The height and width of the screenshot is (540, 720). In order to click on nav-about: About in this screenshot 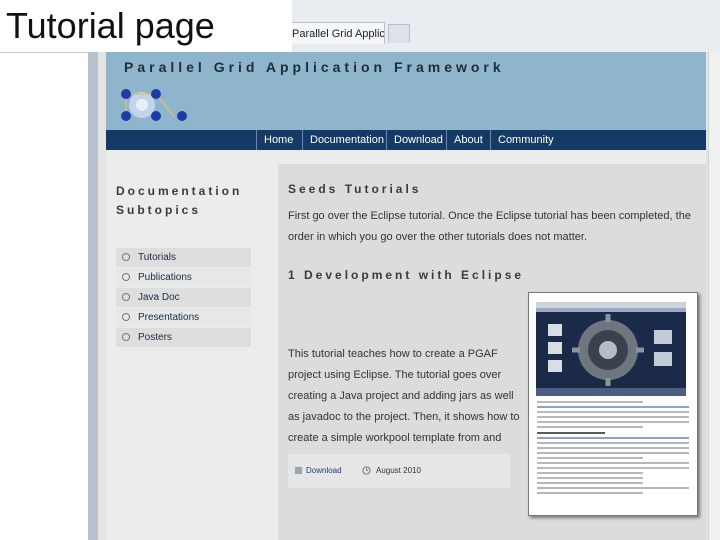, I will do `click(468, 140)`.